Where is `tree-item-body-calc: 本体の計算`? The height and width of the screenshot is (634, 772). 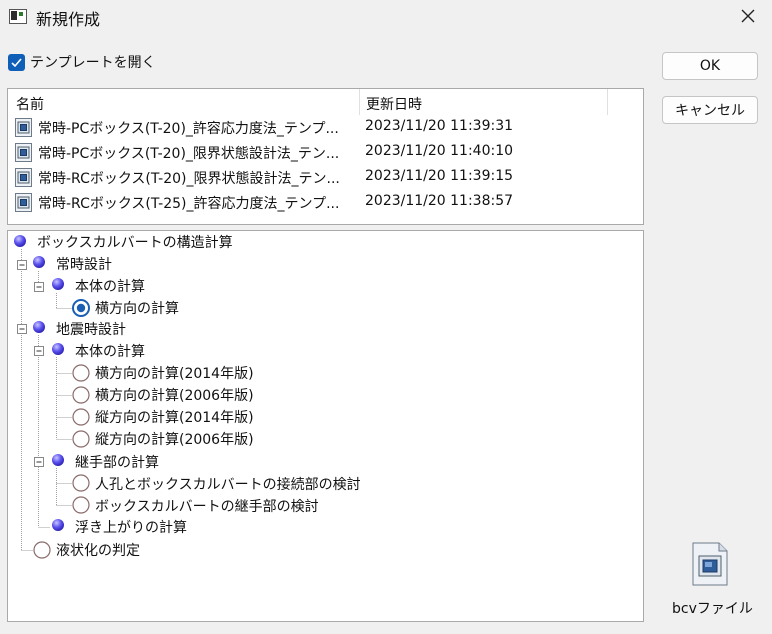
tree-item-body-calc: 本体の計算 is located at coordinates (110, 286).